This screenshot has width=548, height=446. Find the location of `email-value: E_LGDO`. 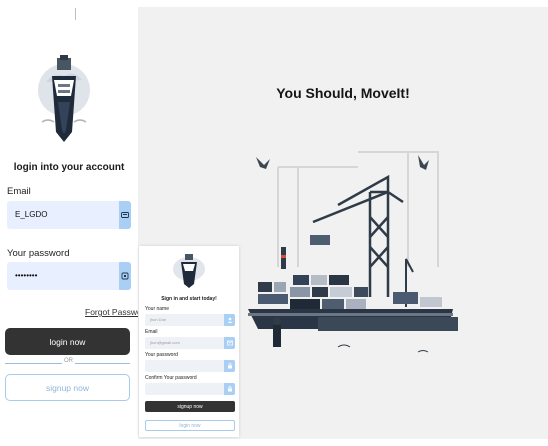

email-value: E_LGDO is located at coordinates (31, 214).